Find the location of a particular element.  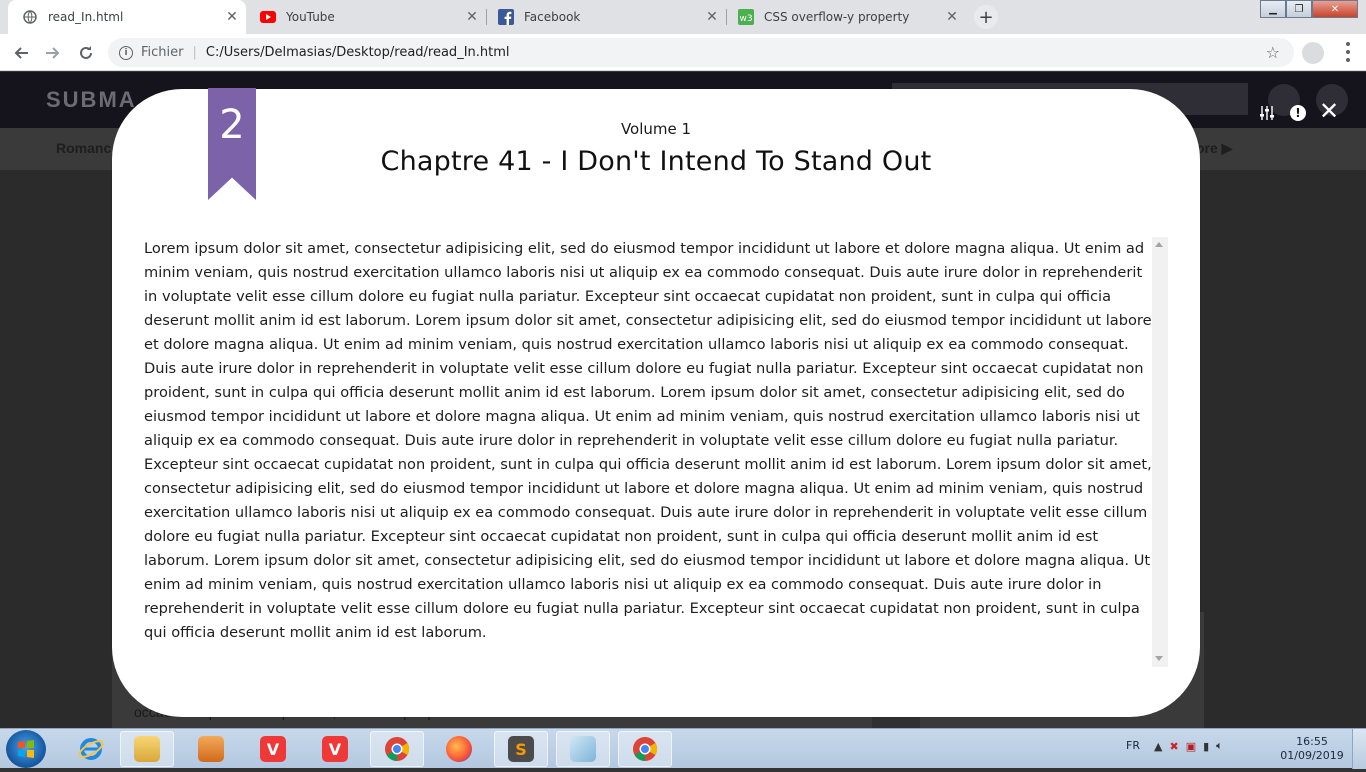

language-indicator: FR is located at coordinates (1133, 745).